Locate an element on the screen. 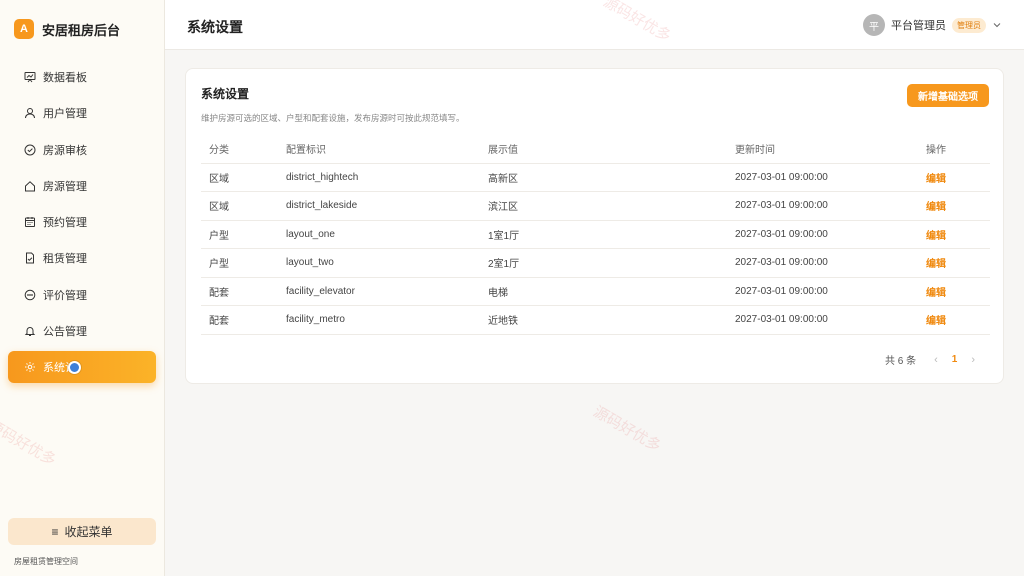  sidebar-nav: 数据看板 用户管理 房源审核 房源管理 预约管理 租赁管理 评价管理 公告管理 is located at coordinates (82, 224).